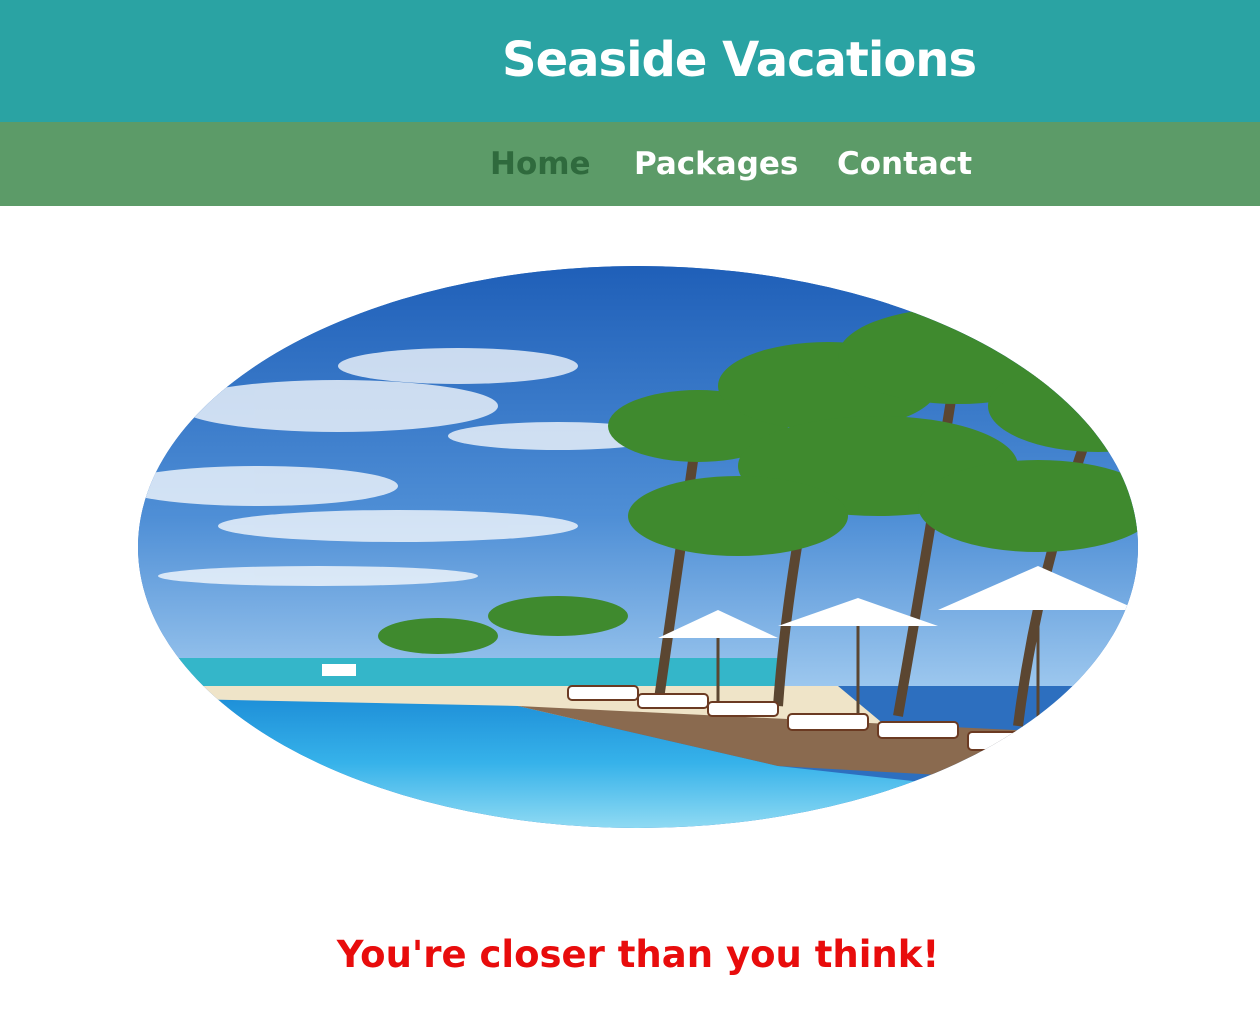 This screenshot has height=1026, width=1260. Describe the element at coordinates (638, 954) in the screenshot. I see `tagline: You're closer than you think!` at that location.